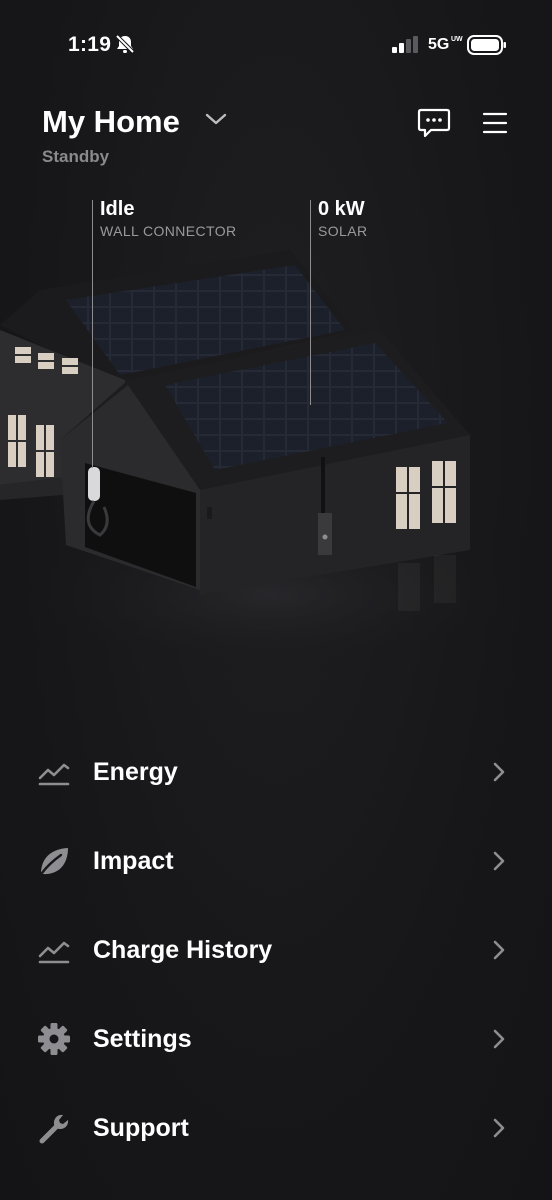 This screenshot has width=552, height=1200. Describe the element at coordinates (54, 1039) in the screenshot. I see `gear-icon` at that location.